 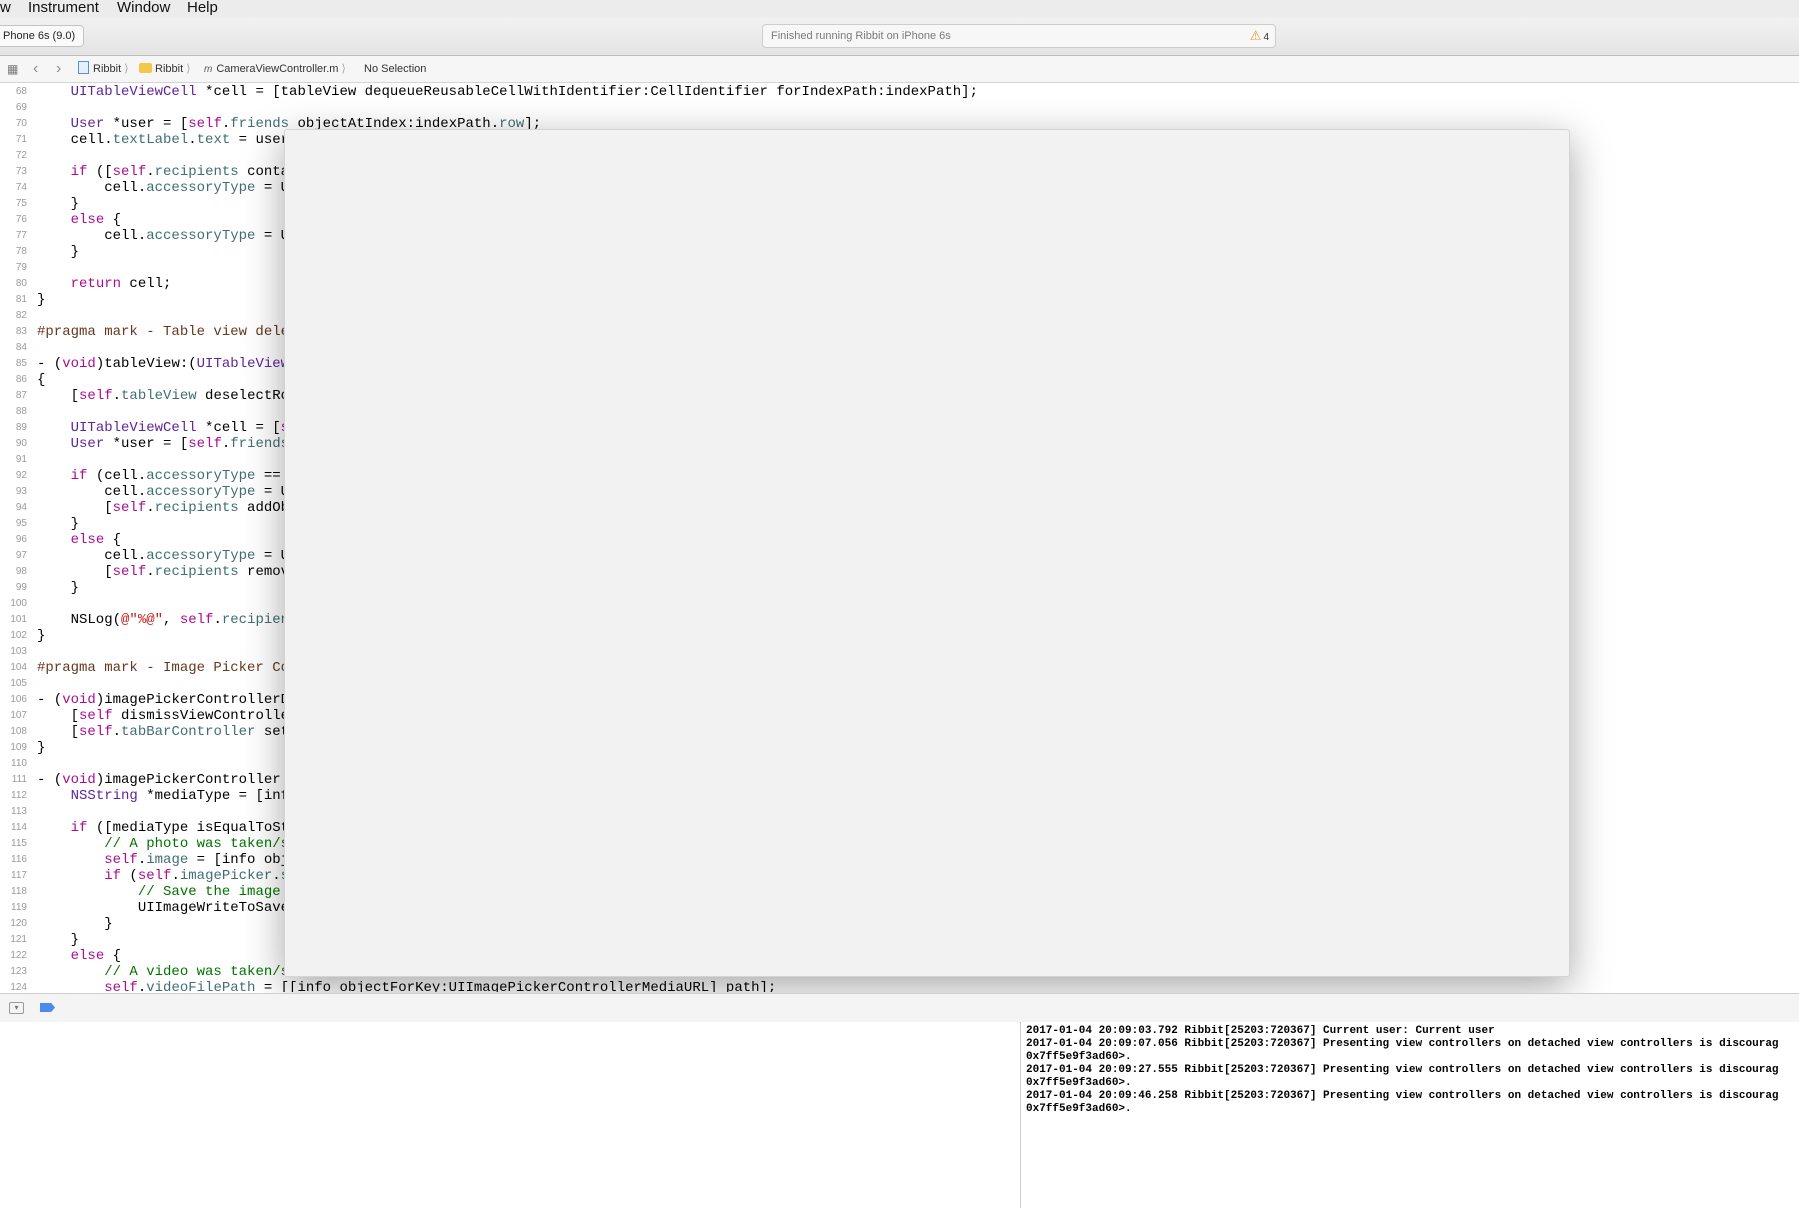 I want to click on activity-status: Finished running Ribbit on iPhone 6s, so click(x=861, y=36).